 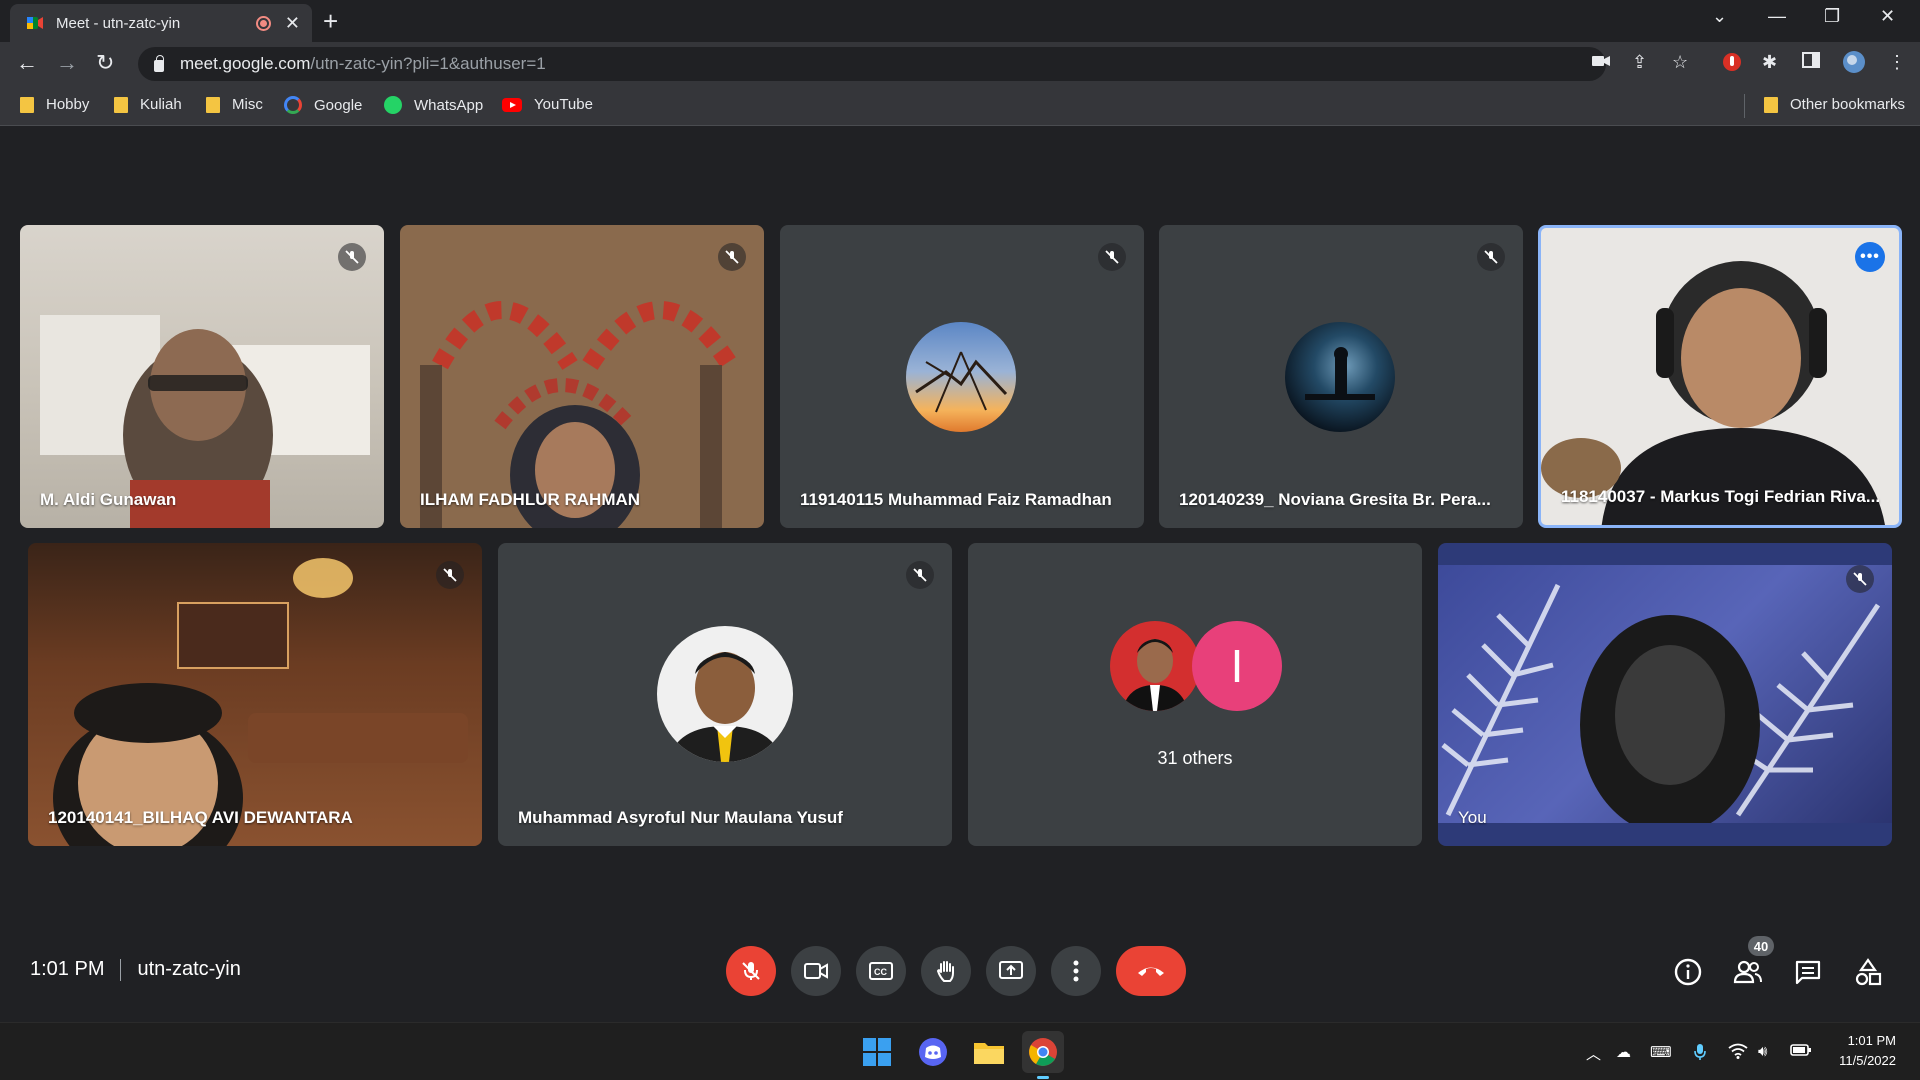 What do you see at coordinates (118, 23) in the screenshot?
I see `tab-title: Meet - utn-zatc-yin` at bounding box center [118, 23].